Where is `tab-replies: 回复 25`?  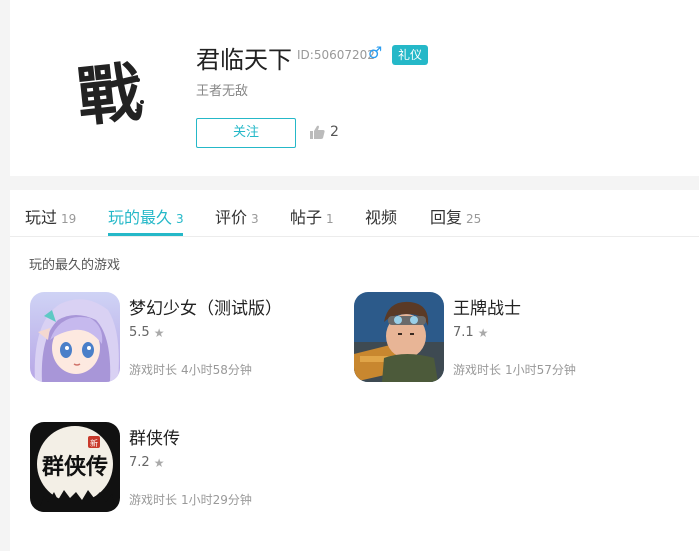 tab-replies: 回复 25 is located at coordinates (455, 216).